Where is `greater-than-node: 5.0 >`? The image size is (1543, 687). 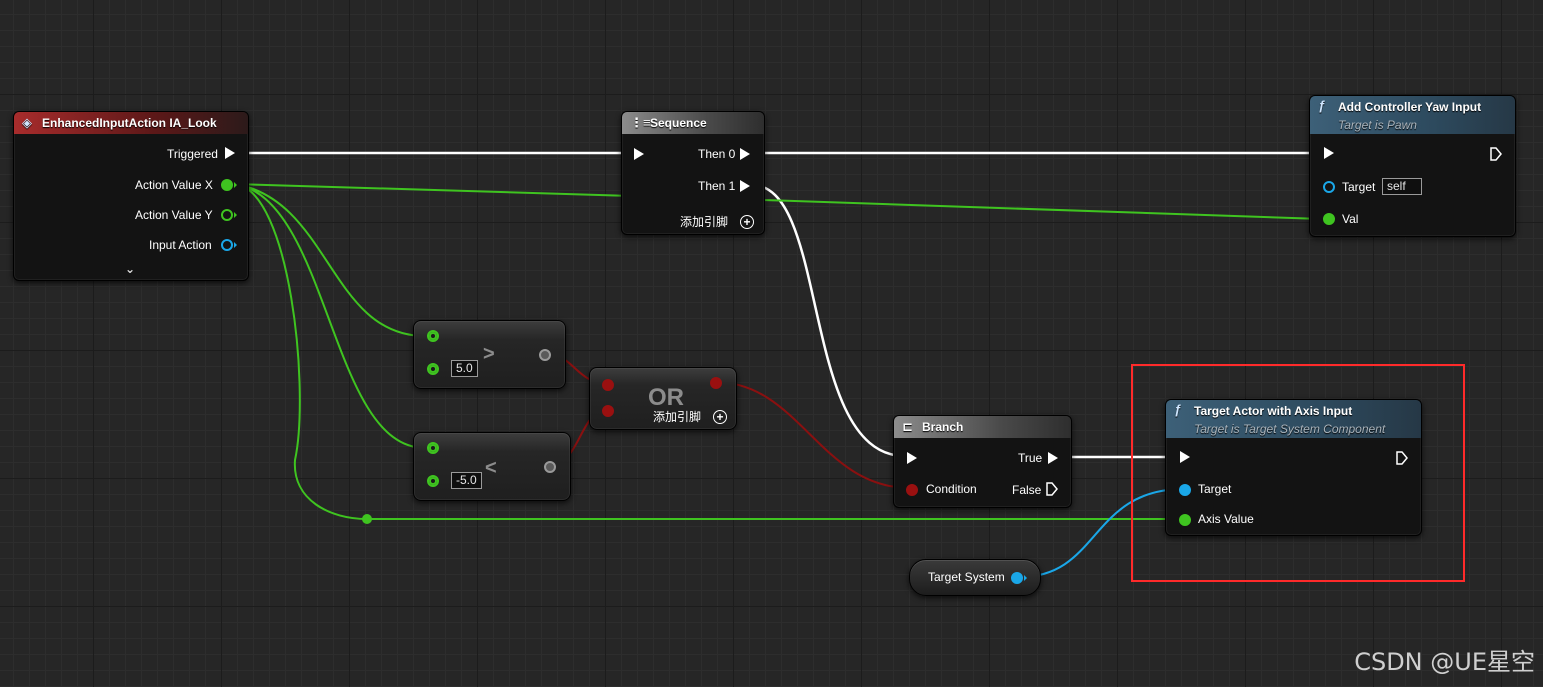
greater-than-node: 5.0 > is located at coordinates (489, 354).